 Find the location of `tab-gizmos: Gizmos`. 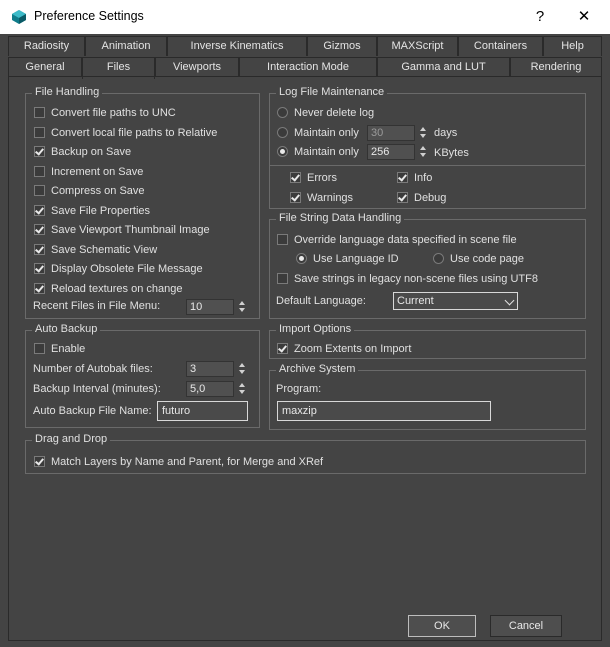

tab-gizmos: Gizmos is located at coordinates (342, 46).